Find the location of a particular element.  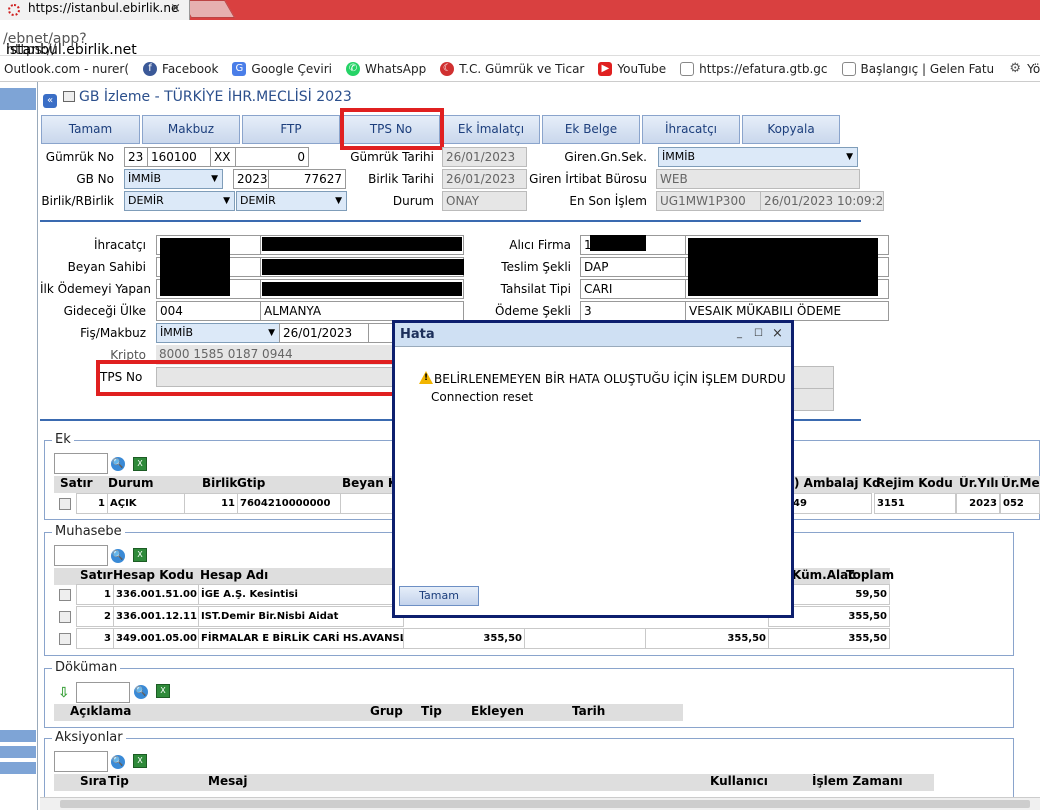

browser-tab: https://istanbul.ebirlik.ne × is located at coordinates (95, 10).